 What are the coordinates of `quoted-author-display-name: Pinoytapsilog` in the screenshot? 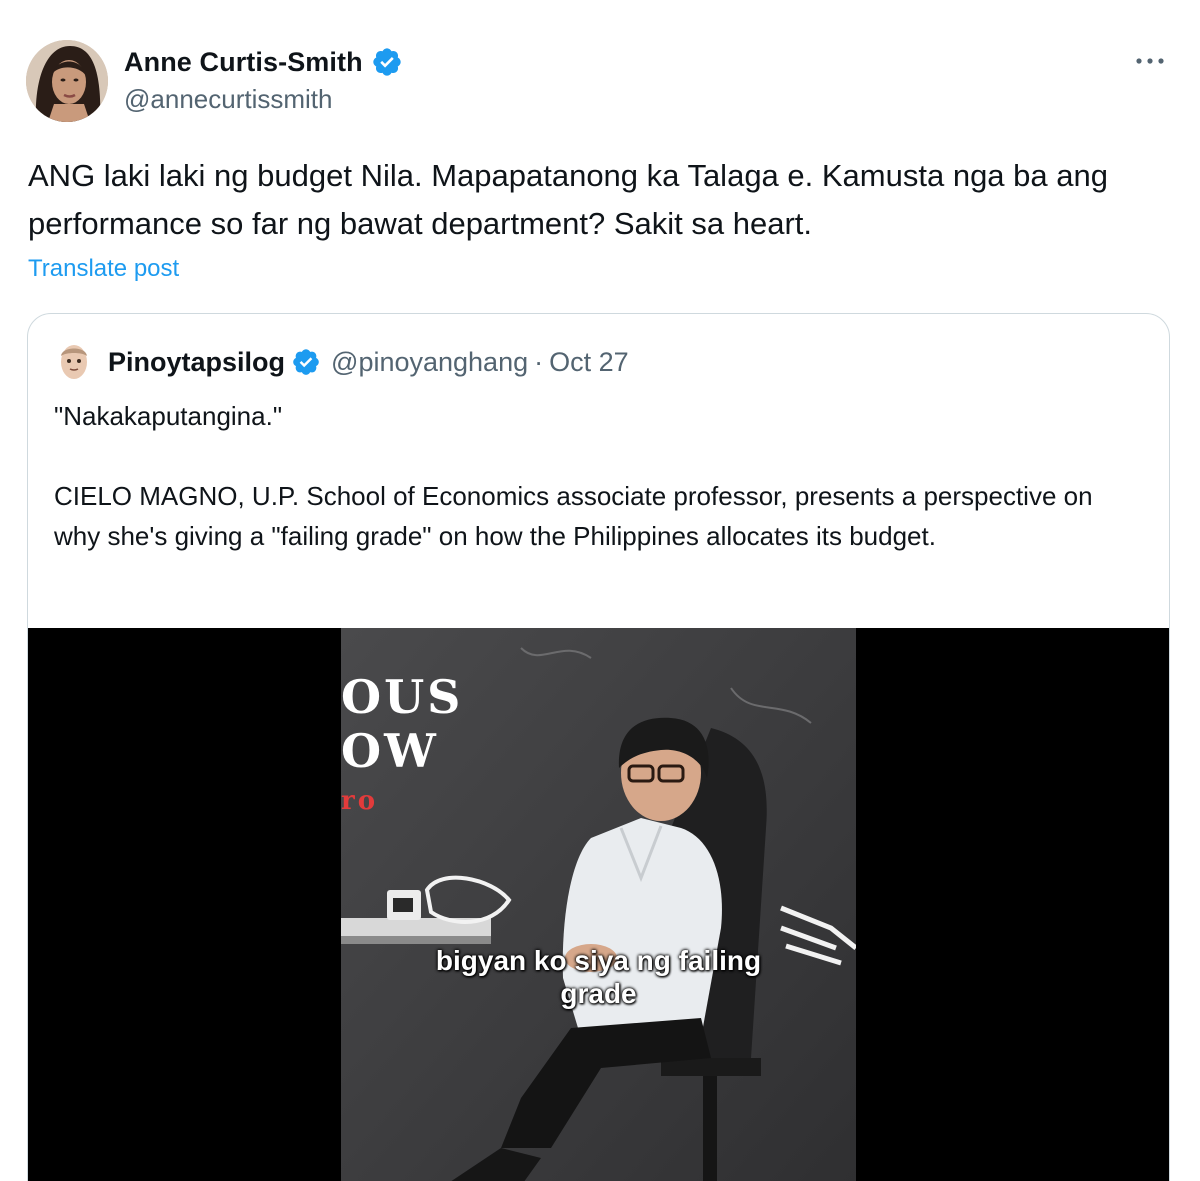 It's located at (196, 362).